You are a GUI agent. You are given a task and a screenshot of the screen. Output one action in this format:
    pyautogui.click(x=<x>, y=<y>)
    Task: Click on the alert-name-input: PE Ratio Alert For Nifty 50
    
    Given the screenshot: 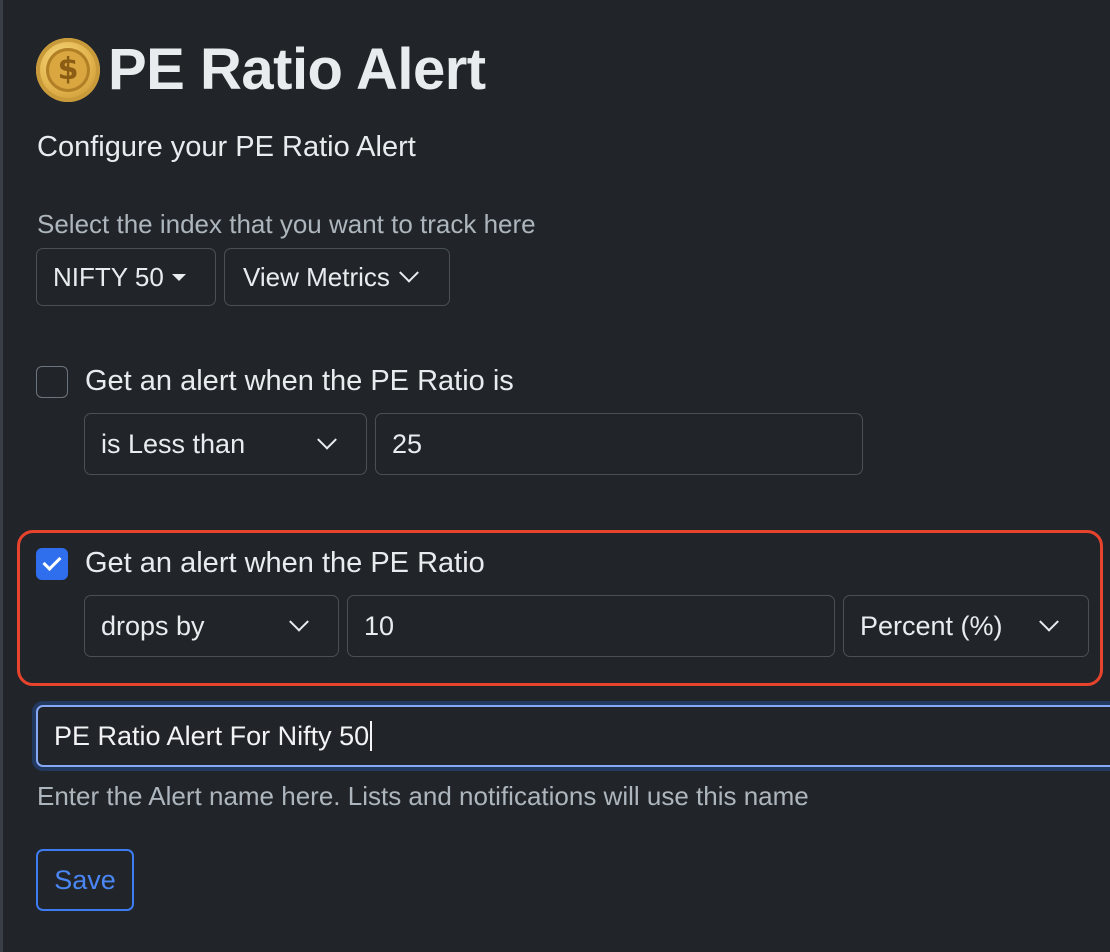 What is the action you would take?
    pyautogui.click(x=573, y=736)
    